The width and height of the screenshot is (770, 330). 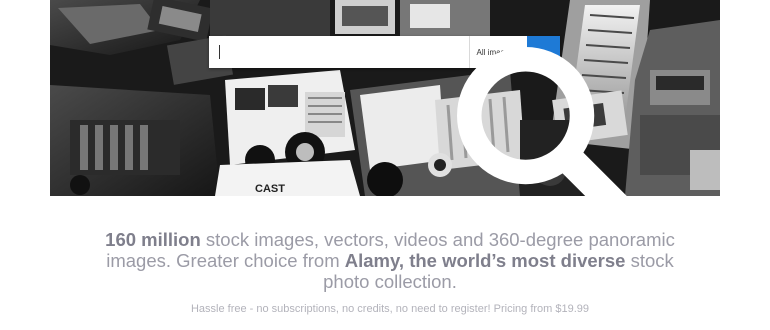 What do you see at coordinates (153, 239) in the screenshot?
I see `headline-count: 160 million` at bounding box center [153, 239].